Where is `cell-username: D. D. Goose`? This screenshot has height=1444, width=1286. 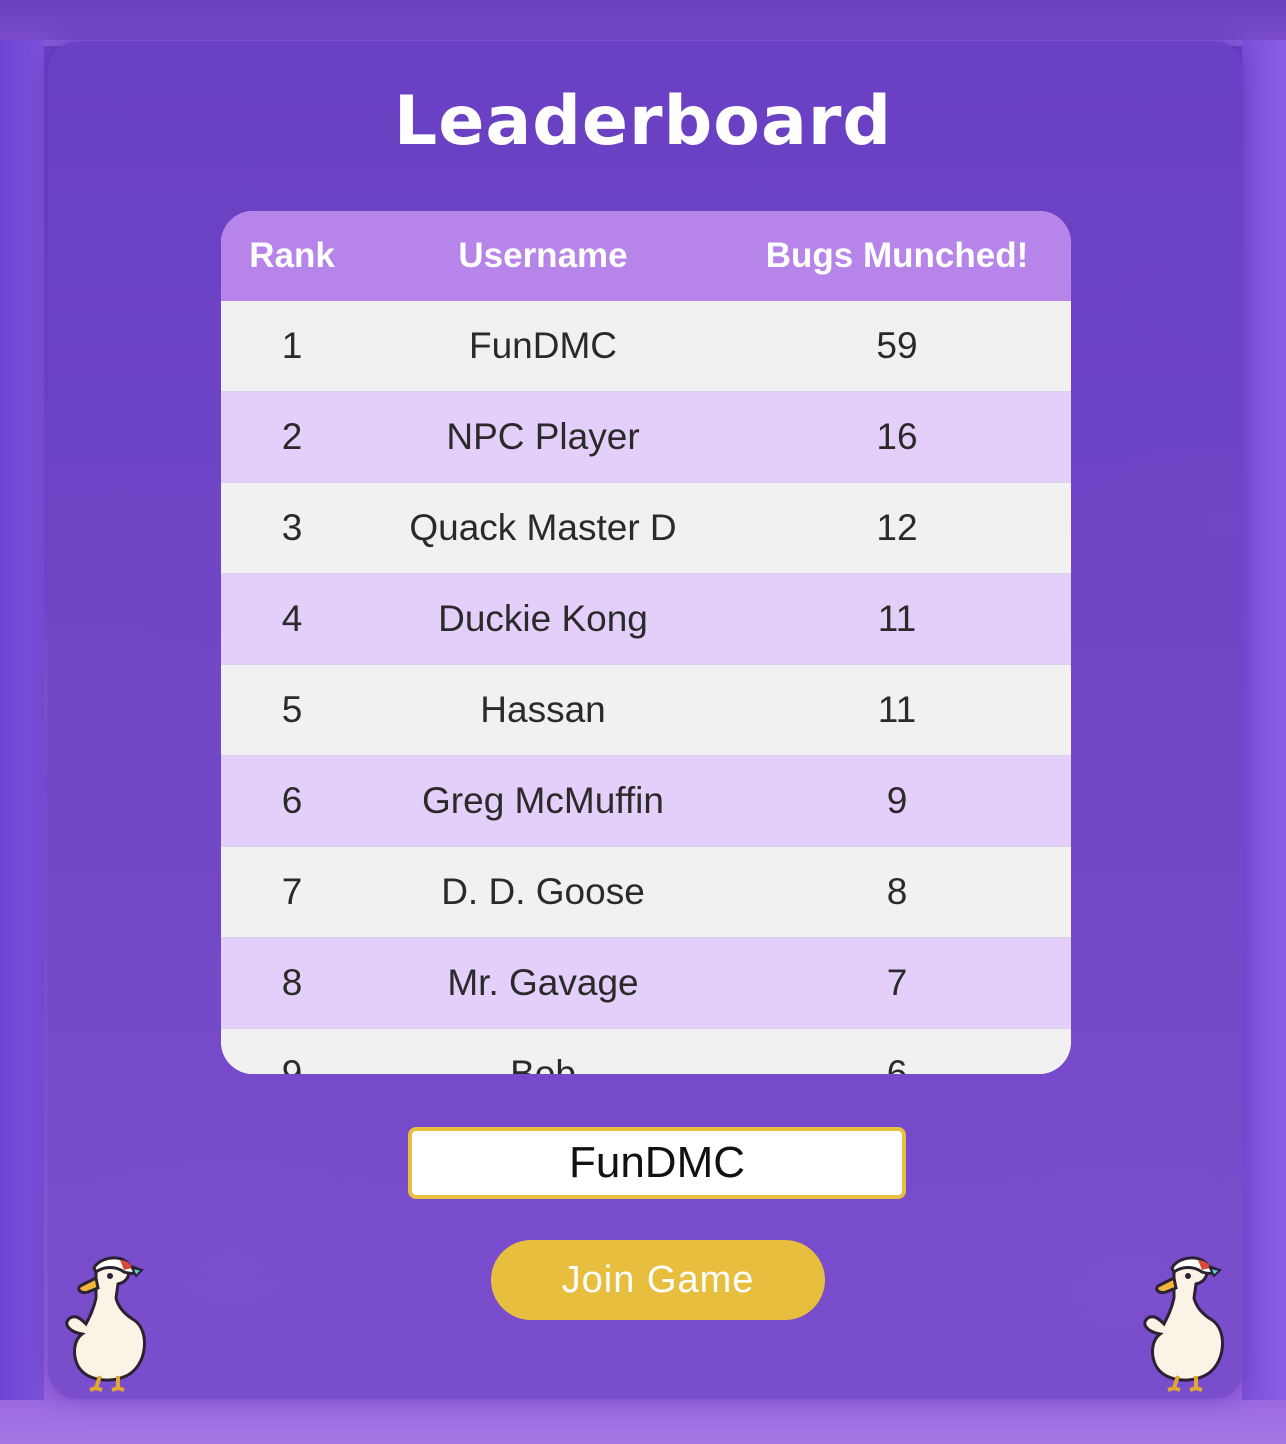 cell-username: D. D. Goose is located at coordinates (543, 891).